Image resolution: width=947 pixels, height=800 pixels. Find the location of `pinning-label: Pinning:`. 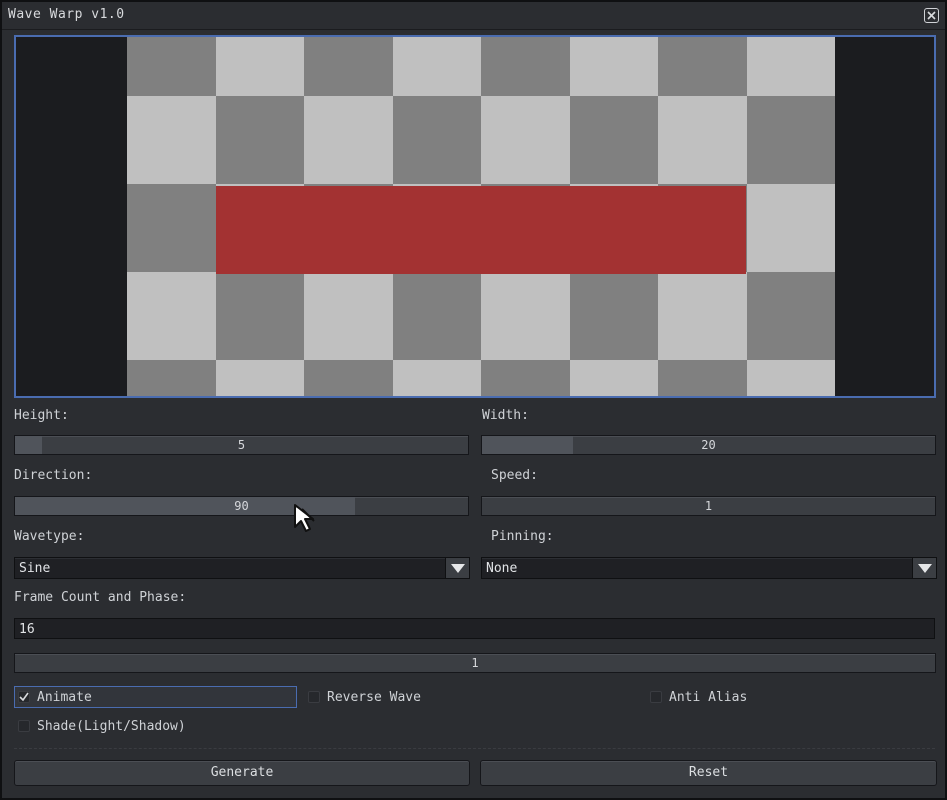

pinning-label: Pinning: is located at coordinates (522, 536).